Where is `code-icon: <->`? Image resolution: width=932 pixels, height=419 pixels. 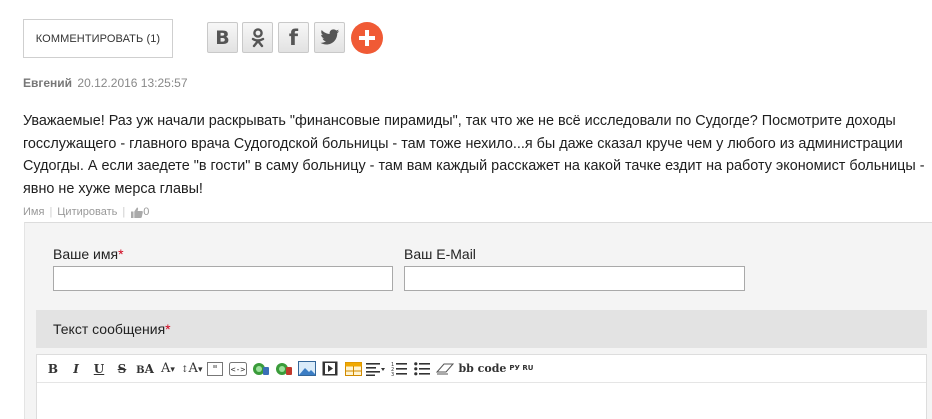
code-icon: <-> is located at coordinates (238, 368).